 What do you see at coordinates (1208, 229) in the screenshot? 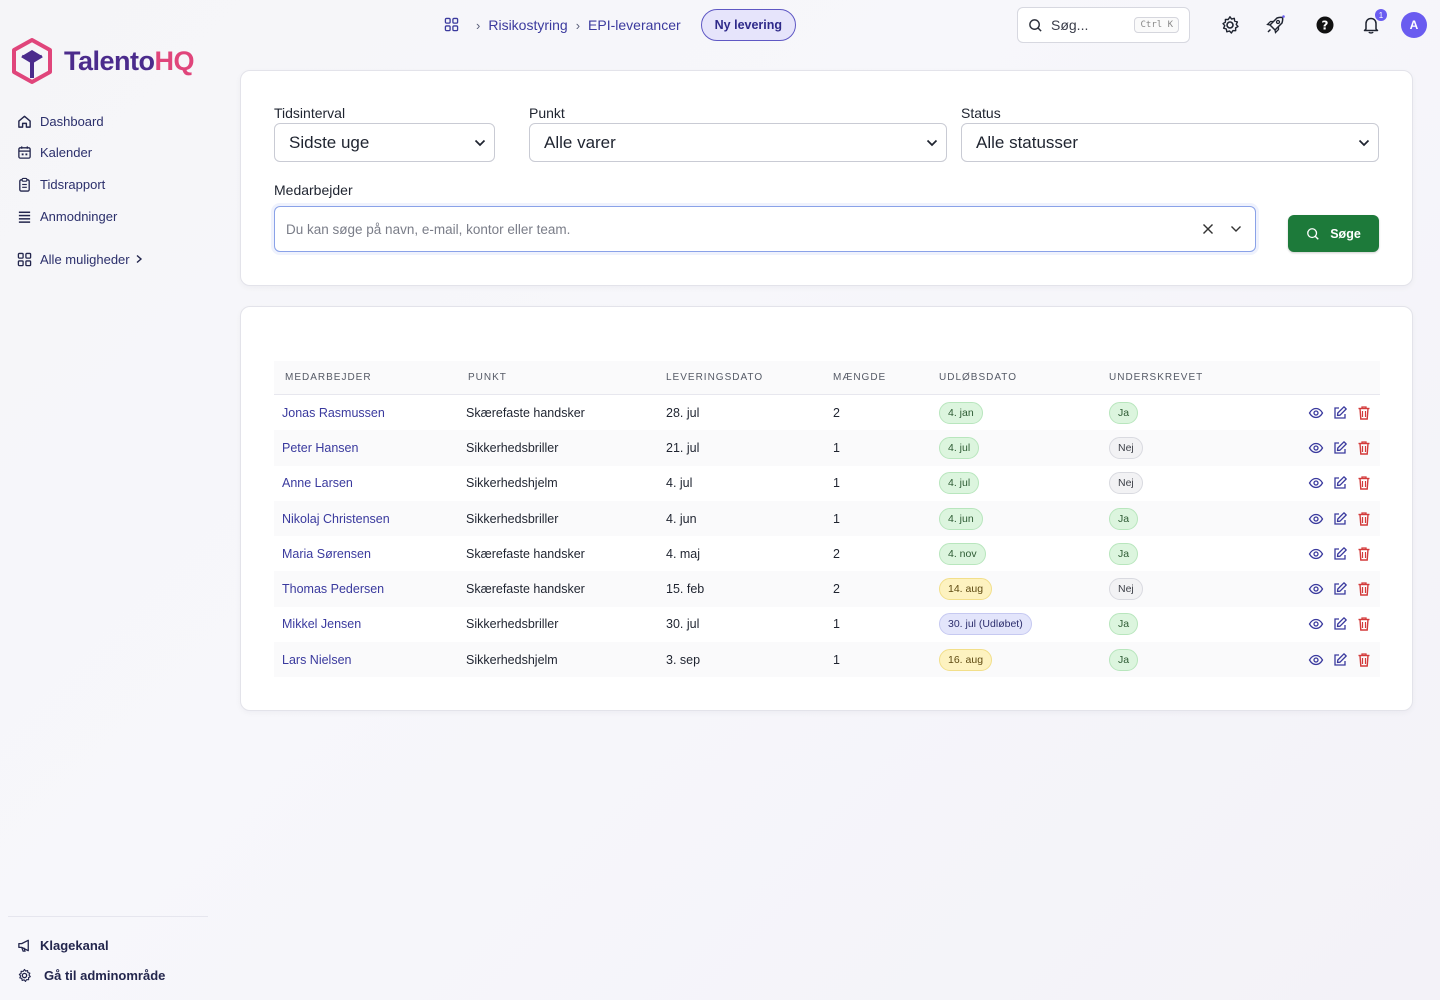
I see `clear-icon` at bounding box center [1208, 229].